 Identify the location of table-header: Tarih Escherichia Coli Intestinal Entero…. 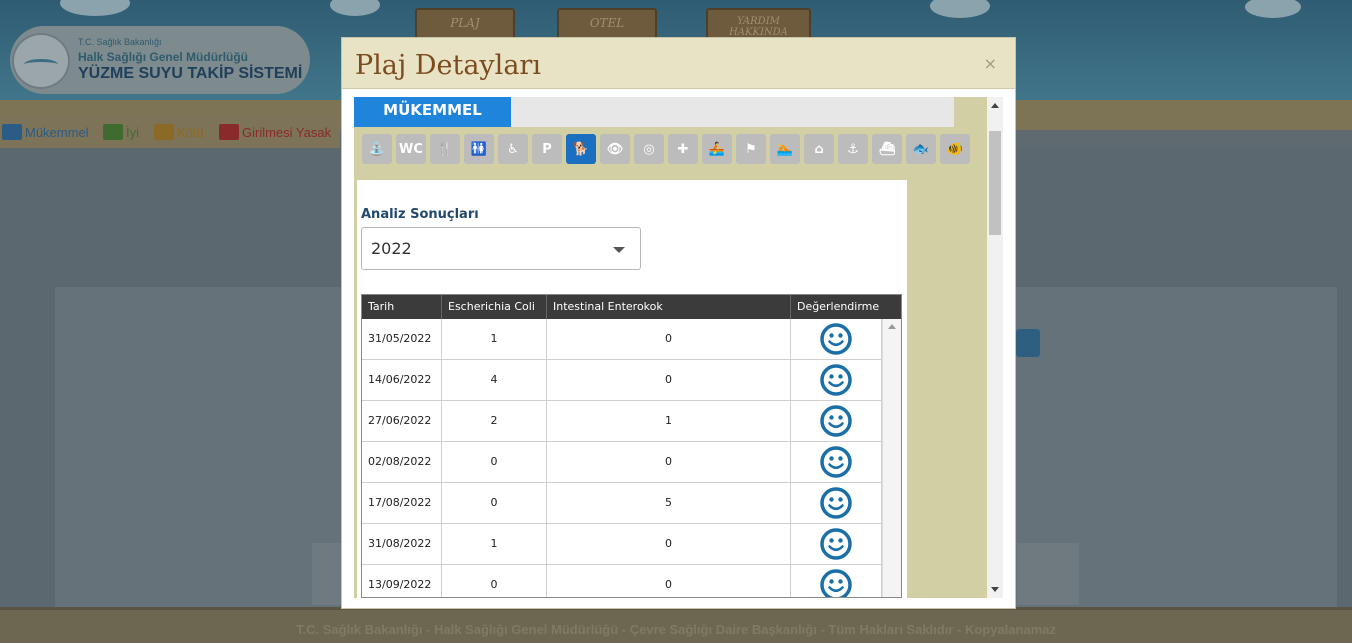
(631, 307).